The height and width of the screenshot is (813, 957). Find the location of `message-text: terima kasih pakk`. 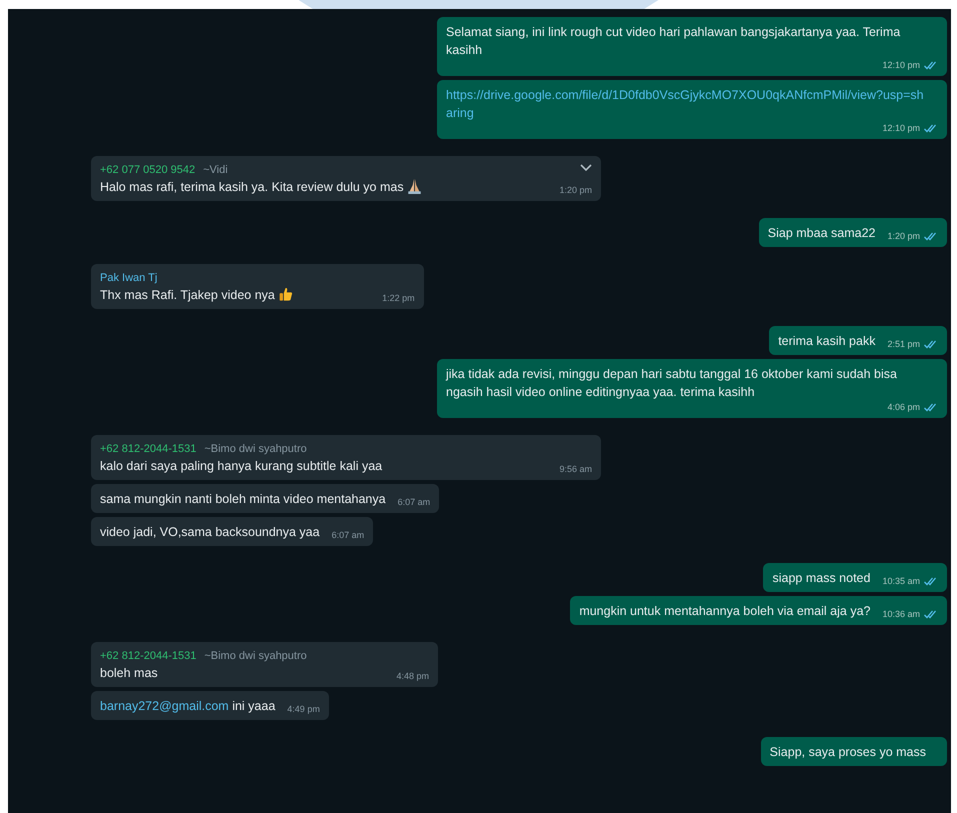

message-text: terima kasih pakk is located at coordinates (827, 341).